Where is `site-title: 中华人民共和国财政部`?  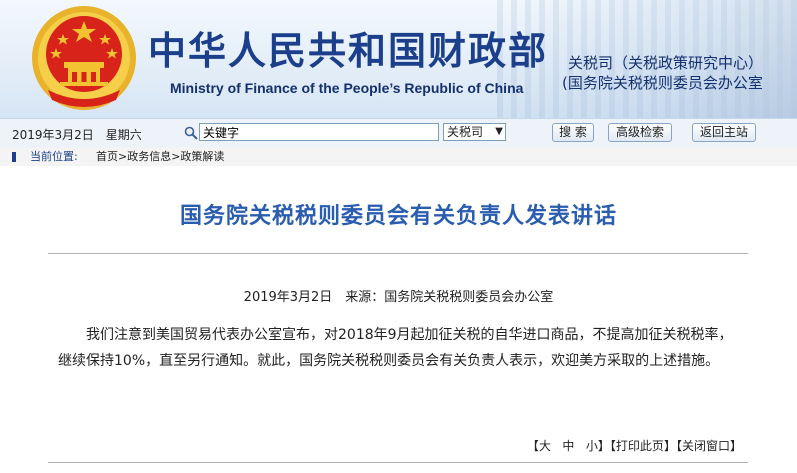 site-title: 中华人民共和国财政部 is located at coordinates (348, 50).